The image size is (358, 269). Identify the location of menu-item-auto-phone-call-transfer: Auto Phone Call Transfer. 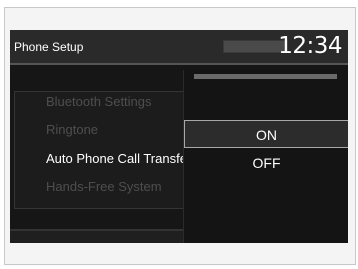
(118, 158).